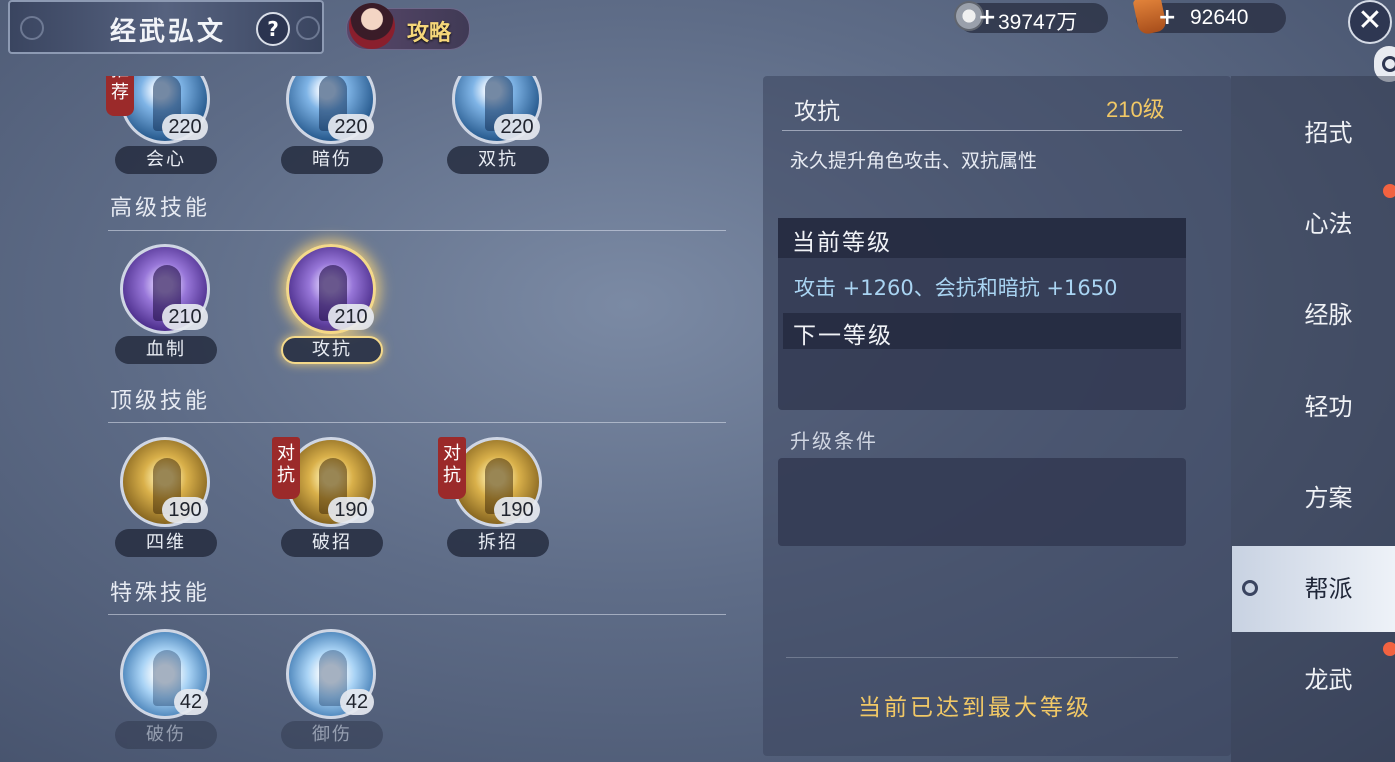  What do you see at coordinates (1328, 589) in the screenshot?
I see `tab-bangpai-label: 帮派` at bounding box center [1328, 589].